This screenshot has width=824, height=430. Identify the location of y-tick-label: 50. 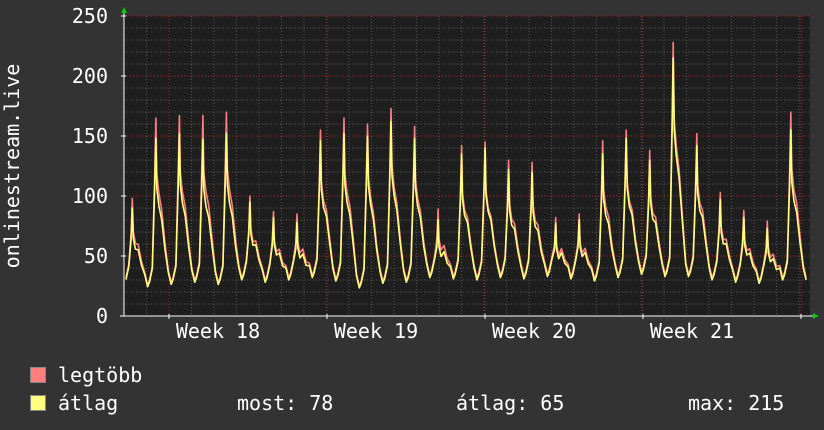
(96, 256).